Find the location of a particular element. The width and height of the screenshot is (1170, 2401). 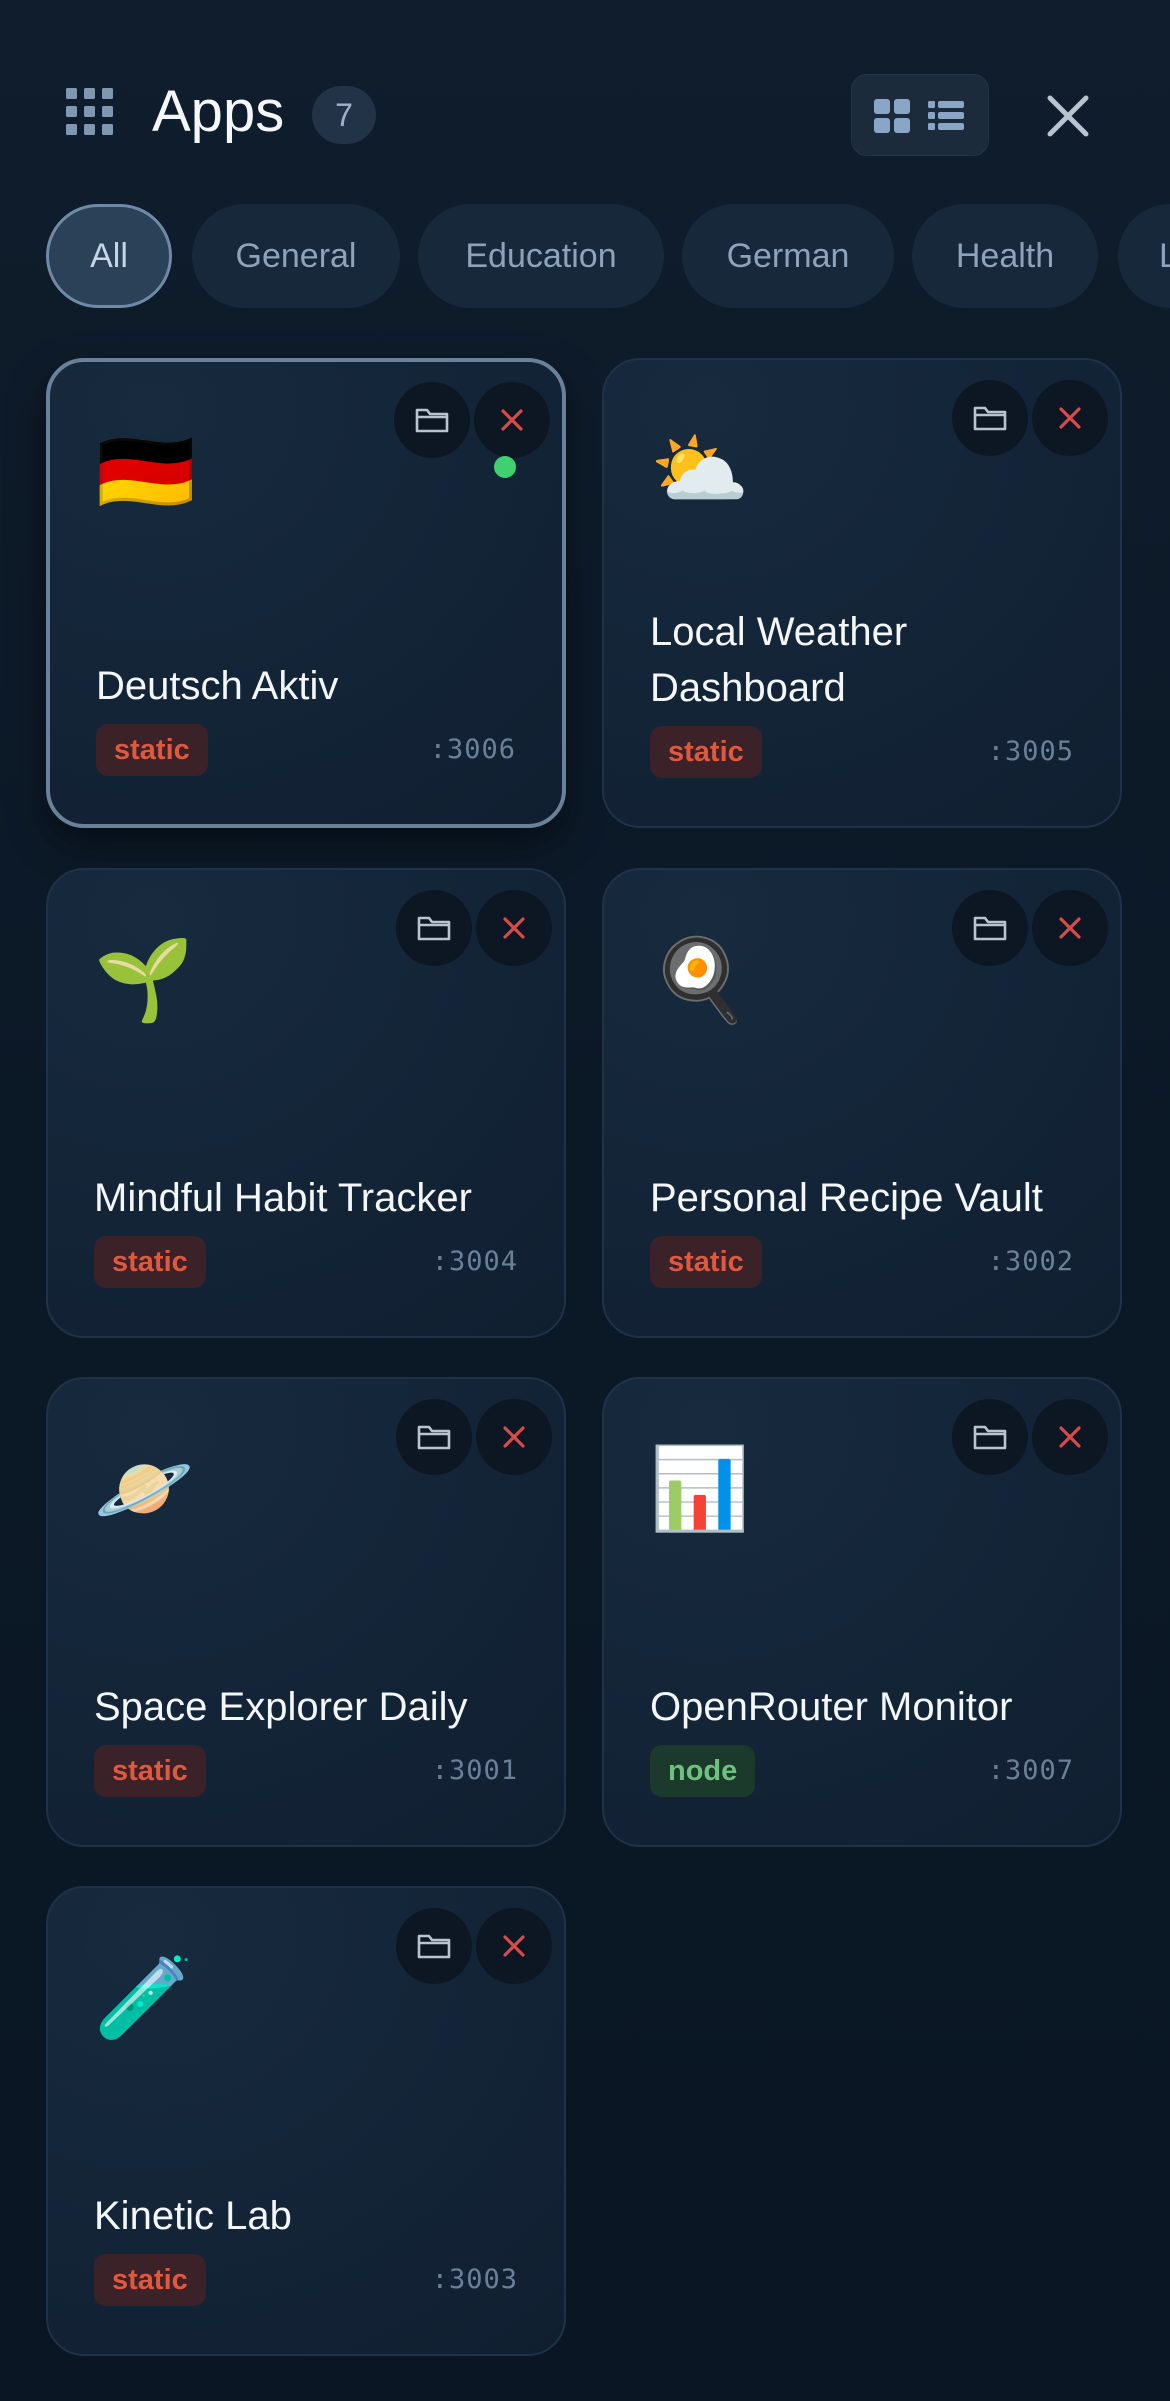

app-name: Mindful Habit Tracker is located at coordinates (283, 1198).